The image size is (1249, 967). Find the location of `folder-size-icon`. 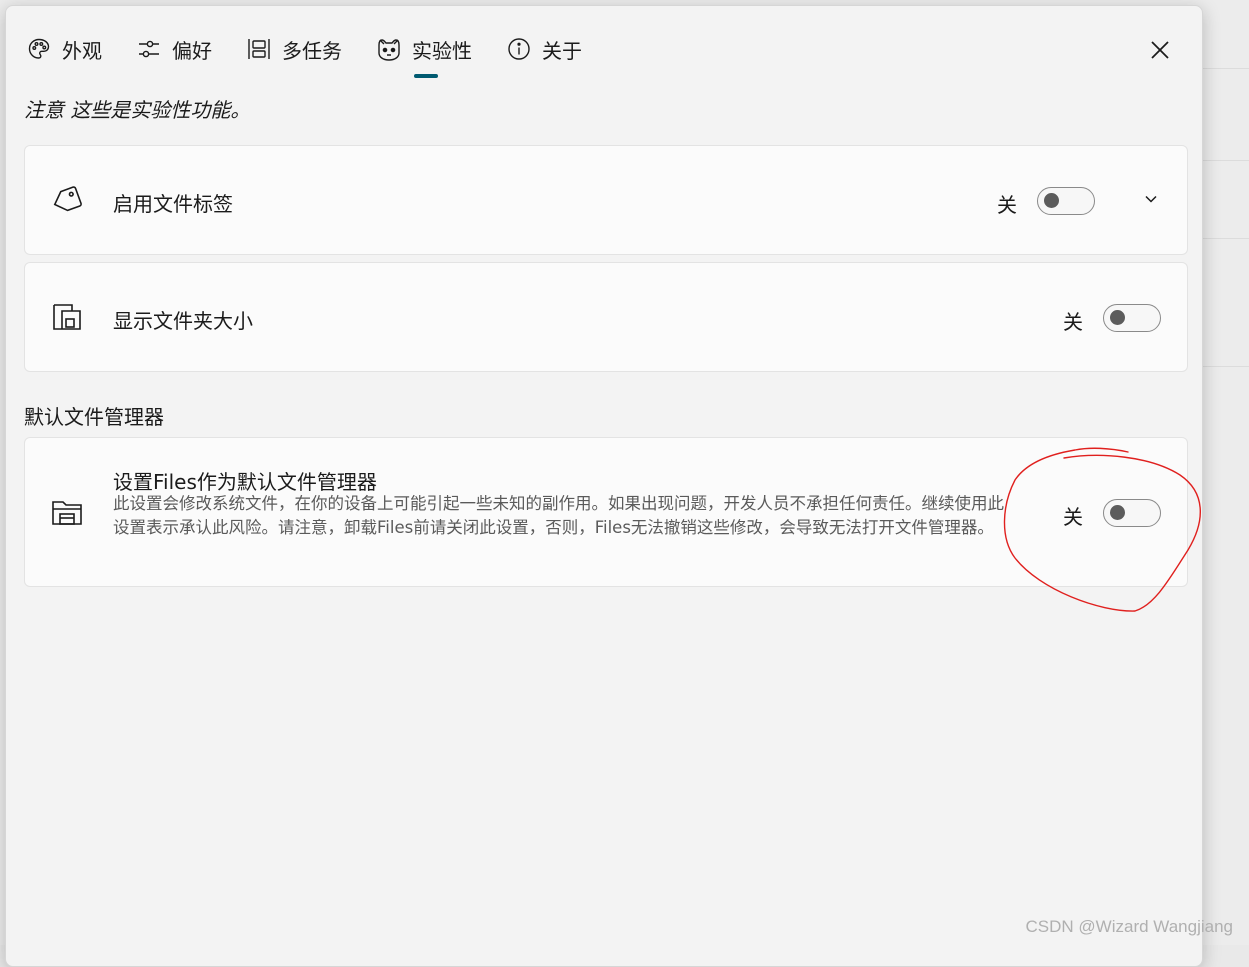

folder-size-icon is located at coordinates (67, 317).